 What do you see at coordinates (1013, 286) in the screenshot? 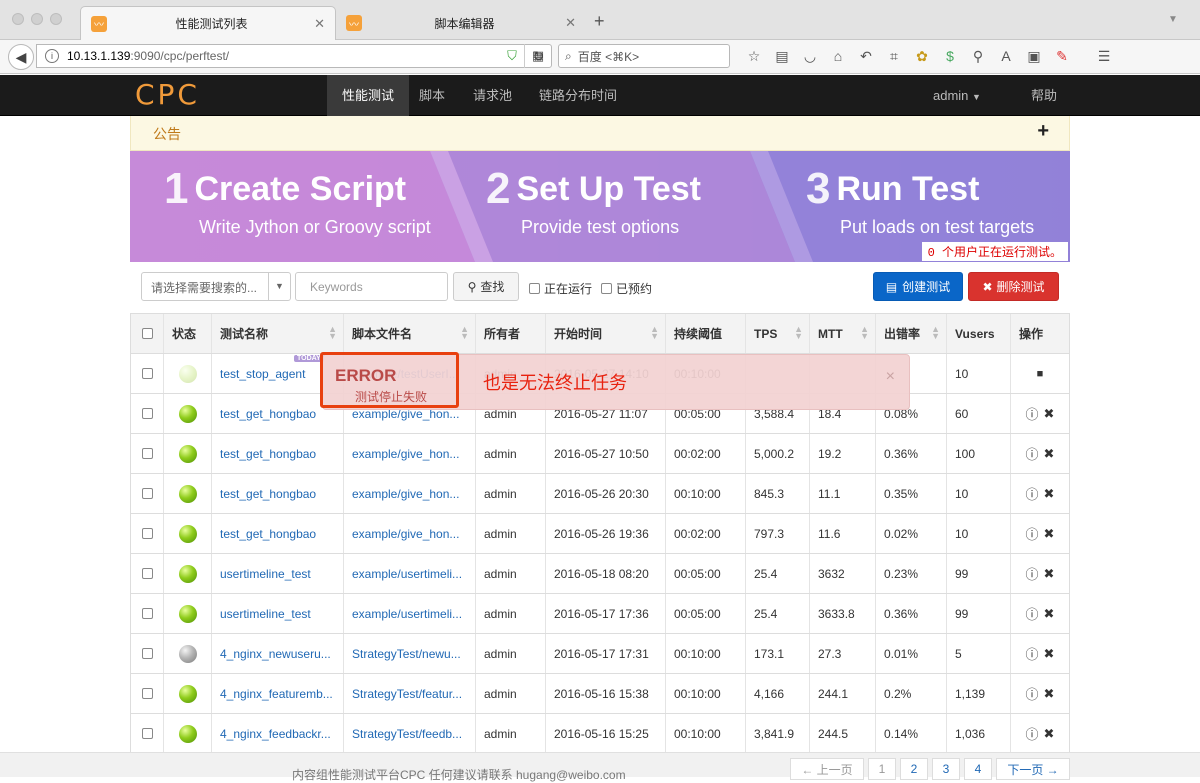
I see `delete-test-button: ✖ 删除测试` at bounding box center [1013, 286].